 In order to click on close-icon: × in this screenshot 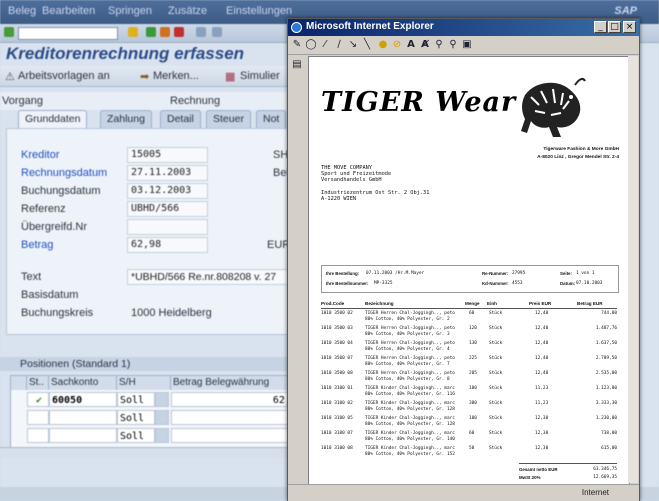, I will do `click(629, 27)`.